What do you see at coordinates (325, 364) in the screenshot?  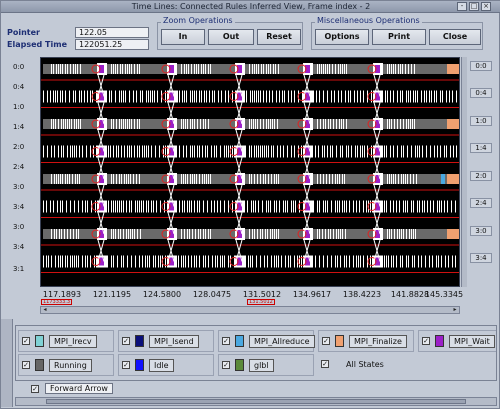 I see `all-states-checkbox: ✓` at bounding box center [325, 364].